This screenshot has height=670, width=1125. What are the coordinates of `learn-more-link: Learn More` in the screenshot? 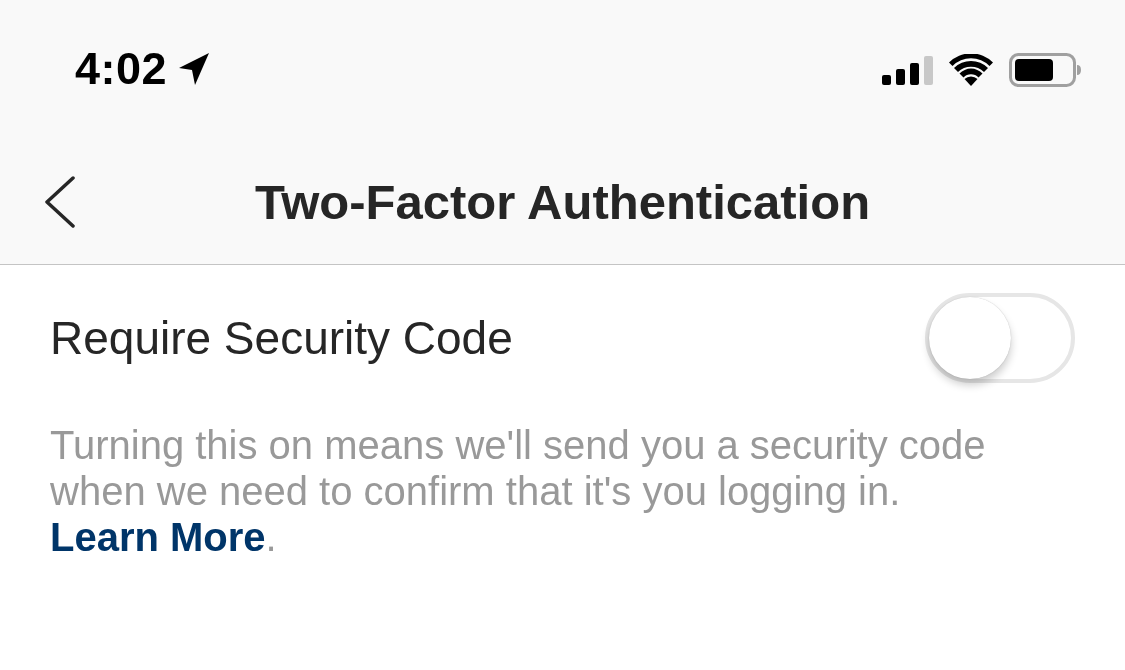 It's located at (158, 537).